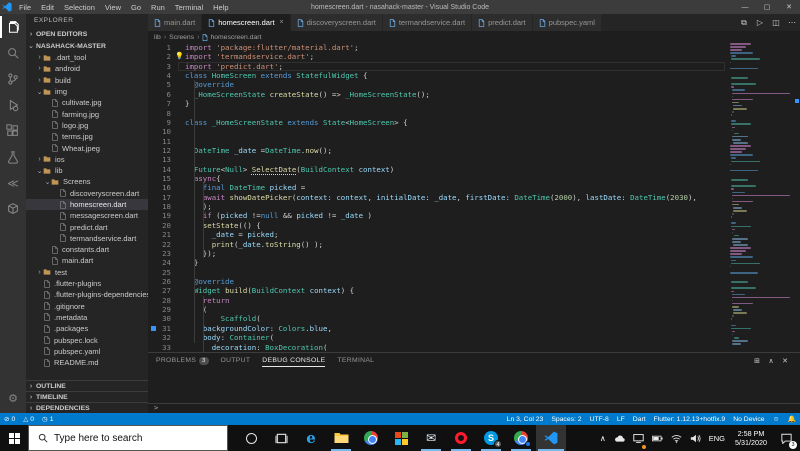 The width and height of the screenshot is (800, 451). What do you see at coordinates (717, 438) in the screenshot?
I see `language-indicator: ENG` at bounding box center [717, 438].